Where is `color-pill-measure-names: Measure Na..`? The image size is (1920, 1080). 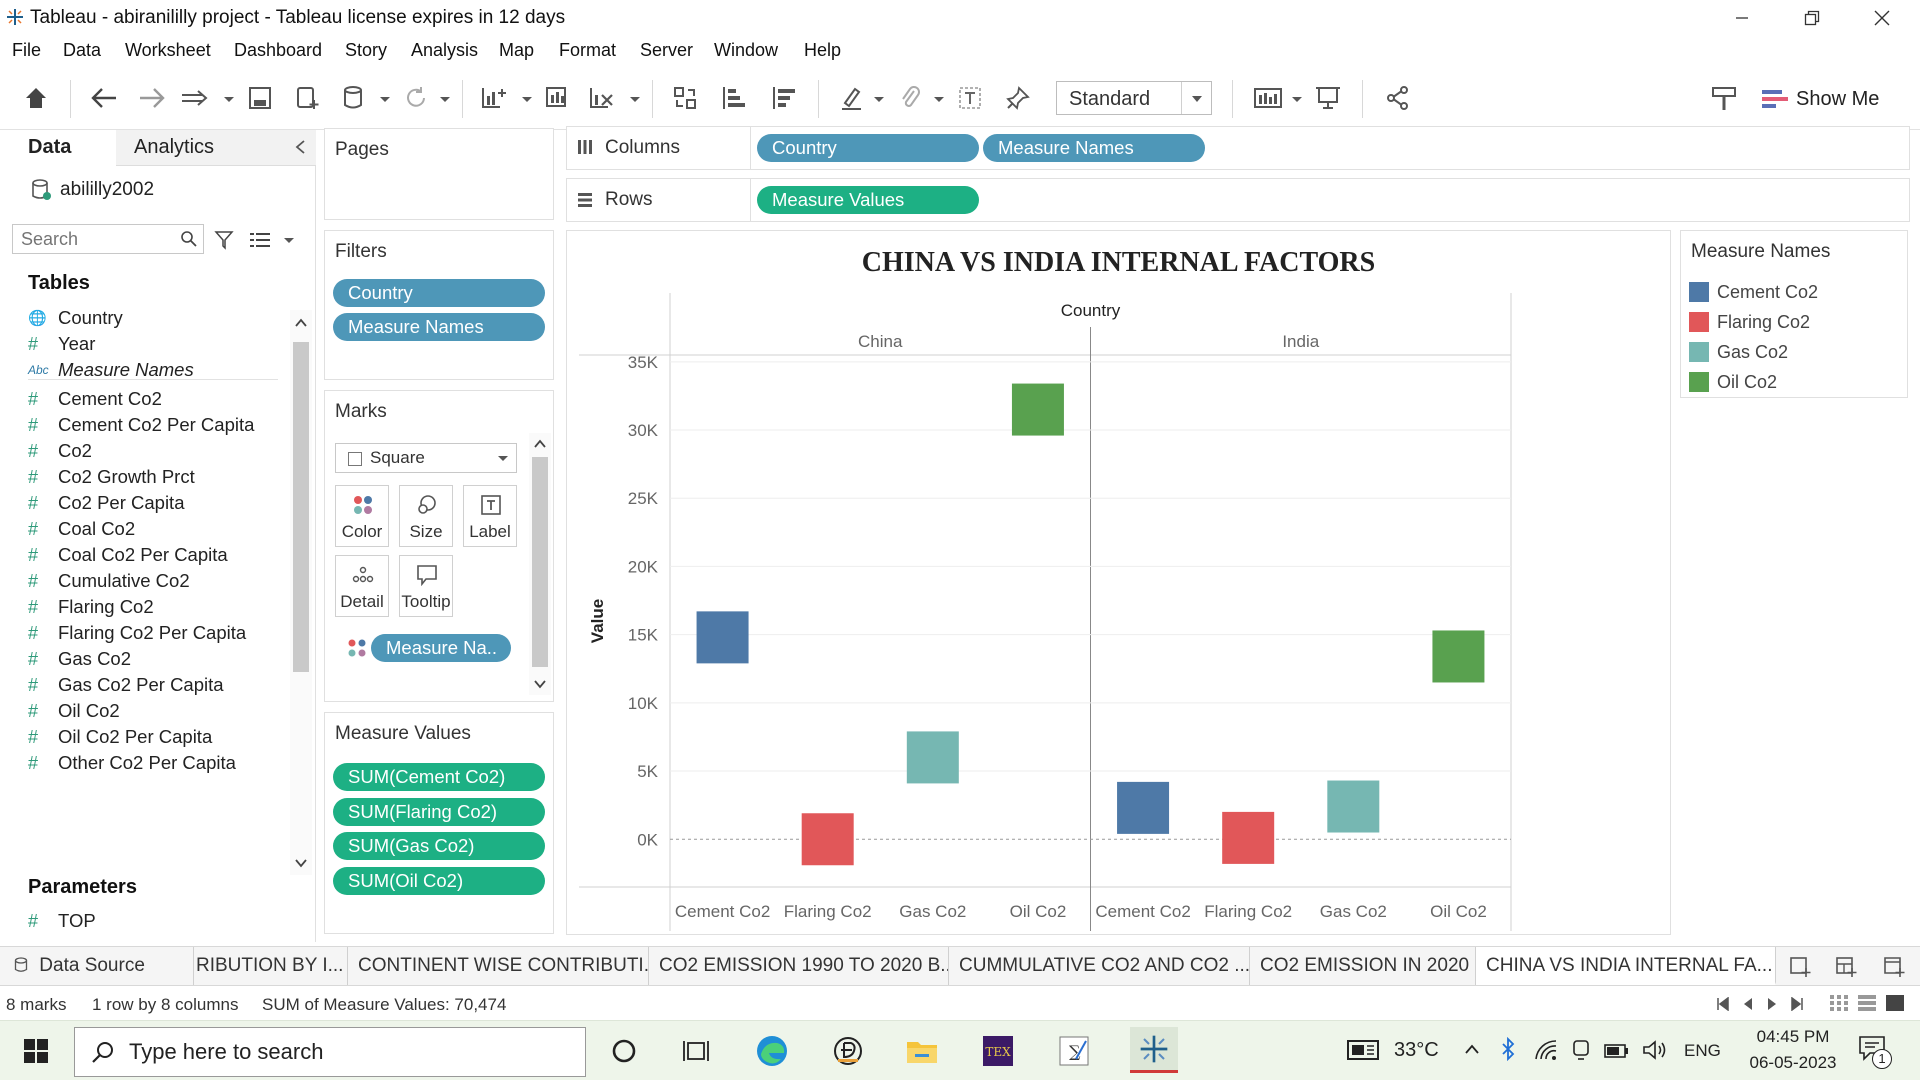 color-pill-measure-names: Measure Na.. is located at coordinates (441, 648).